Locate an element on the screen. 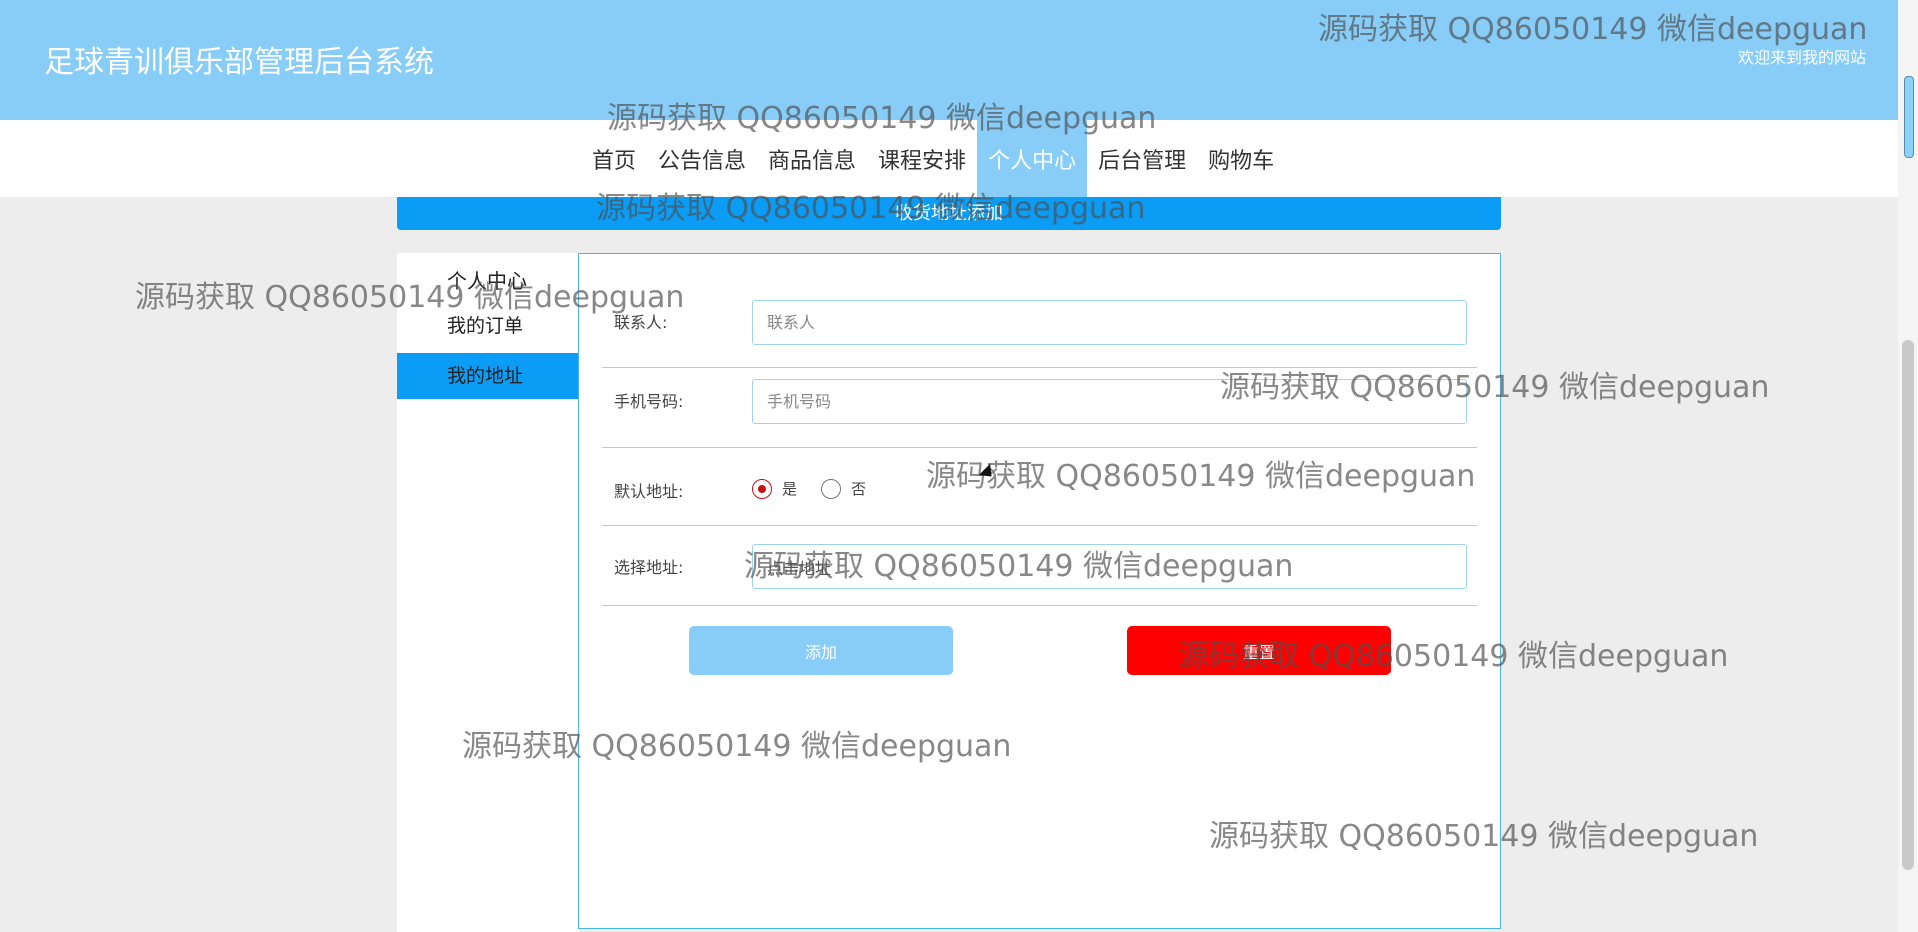 The width and height of the screenshot is (1918, 932). nav-list: 首页 公告信息 商品信息 课程安排 个人中心 后台管理 购物车 is located at coordinates (933, 158).